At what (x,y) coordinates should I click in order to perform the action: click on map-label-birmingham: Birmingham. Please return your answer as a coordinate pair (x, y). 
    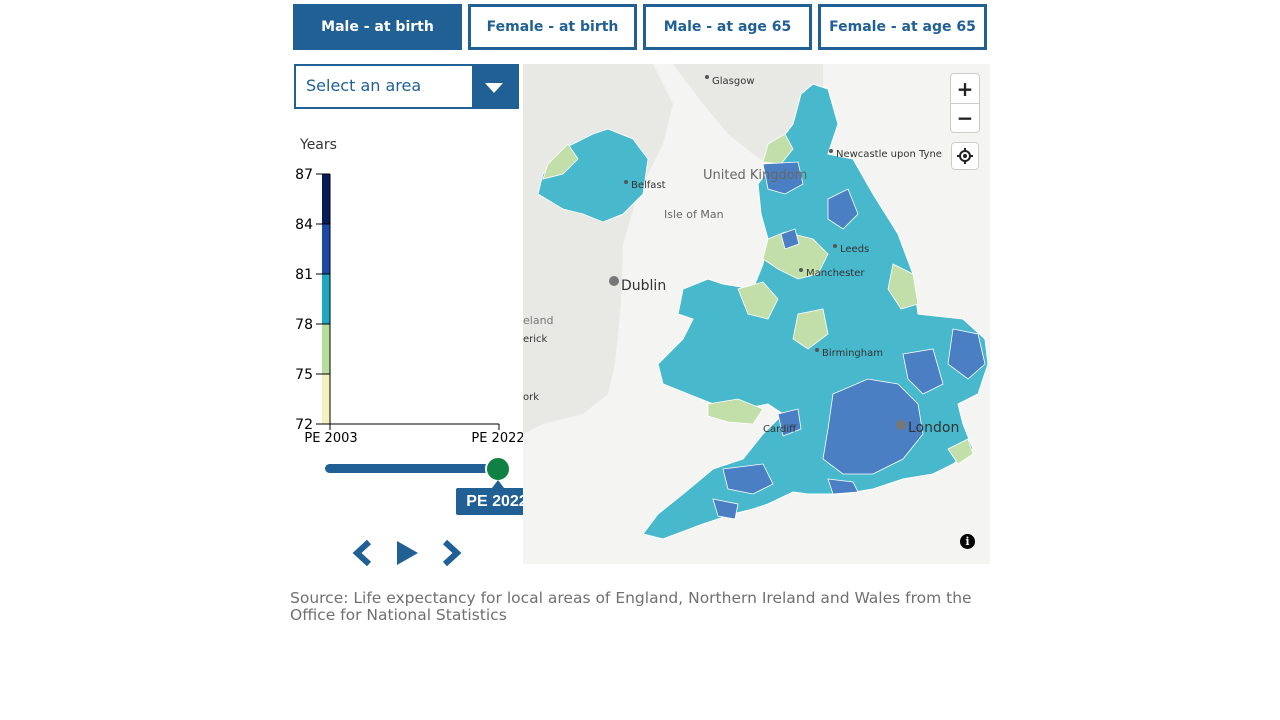
    Looking at the image, I should click on (852, 353).